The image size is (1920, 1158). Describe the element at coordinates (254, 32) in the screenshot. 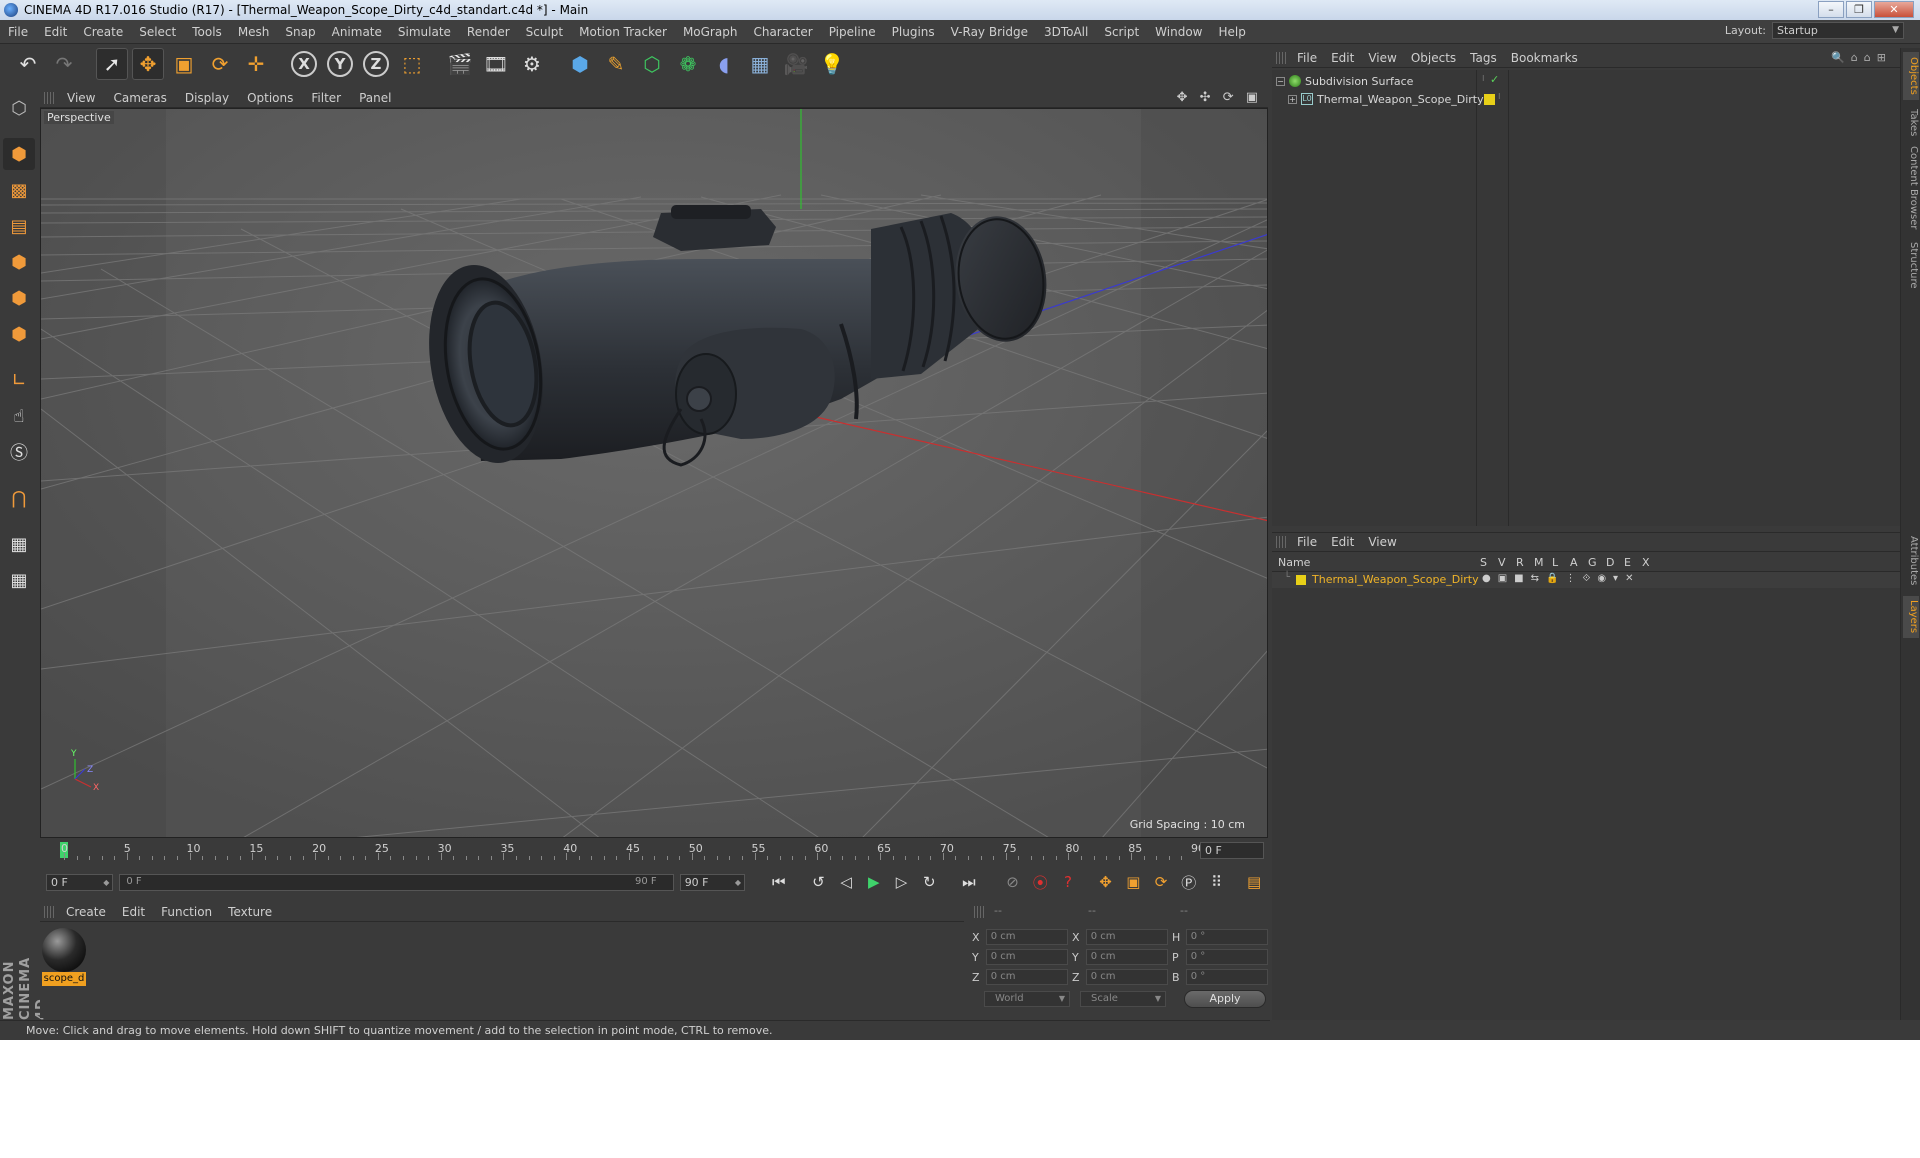

I see `menu-mesh: Mesh` at that location.